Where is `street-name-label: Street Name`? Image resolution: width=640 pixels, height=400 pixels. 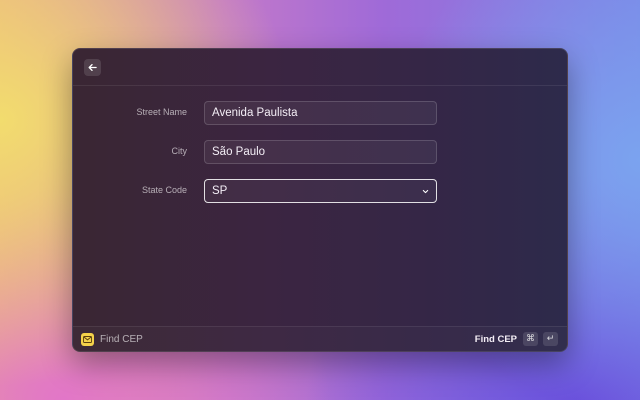 street-name-label: Street Name is located at coordinates (161, 112).